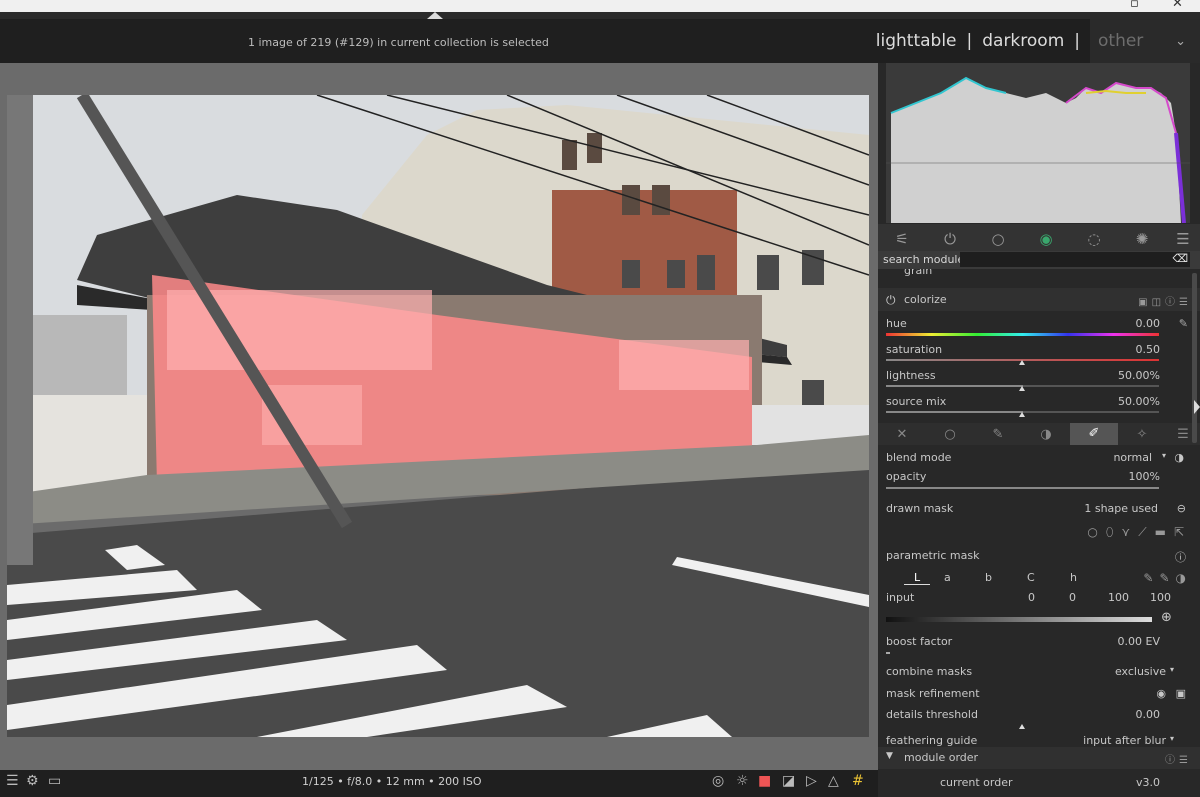 The height and width of the screenshot is (797, 1200). I want to click on opacity-label: opacity, so click(906, 476).